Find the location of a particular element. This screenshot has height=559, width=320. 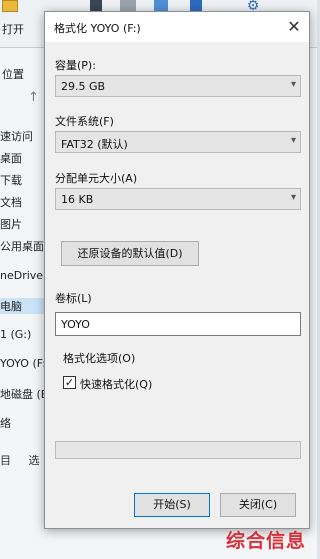

dialog-titlebar: 格式化 YOYO (F:) ✕ is located at coordinates (177, 27).